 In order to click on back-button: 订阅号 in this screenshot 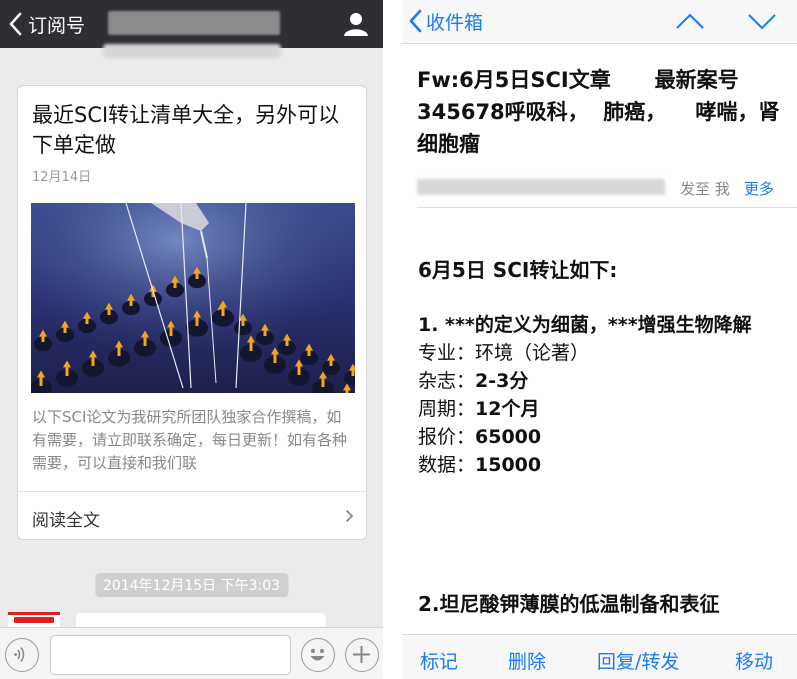, I will do `click(46, 24)`.